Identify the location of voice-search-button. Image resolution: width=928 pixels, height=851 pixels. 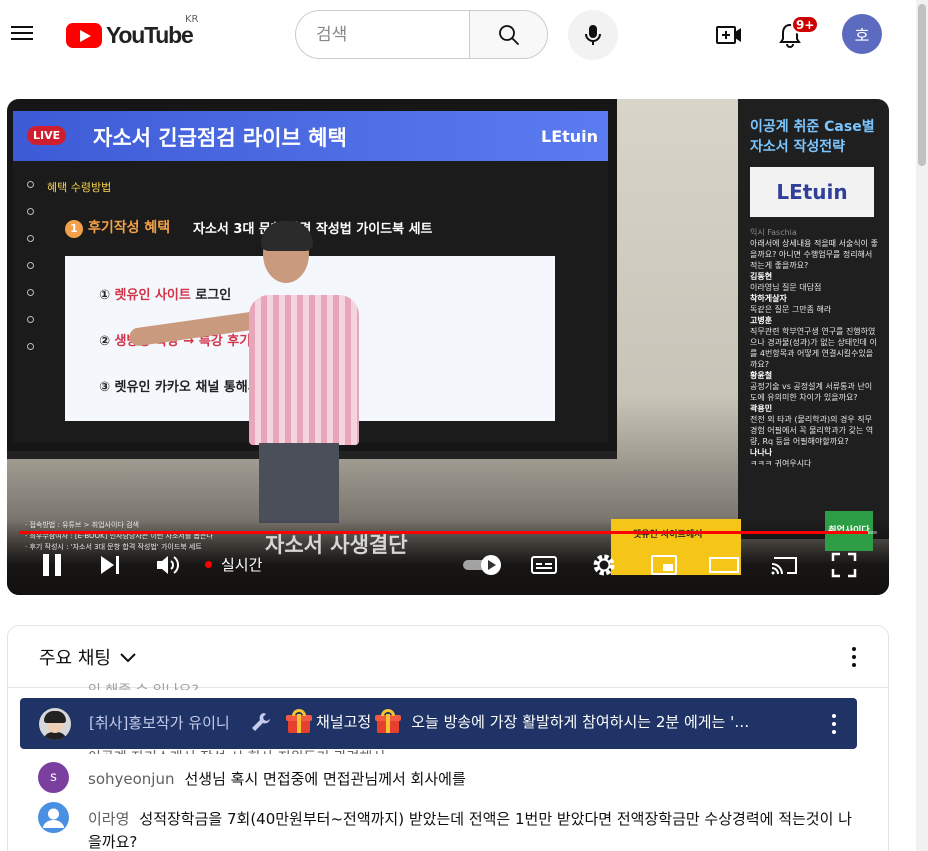
(593, 35).